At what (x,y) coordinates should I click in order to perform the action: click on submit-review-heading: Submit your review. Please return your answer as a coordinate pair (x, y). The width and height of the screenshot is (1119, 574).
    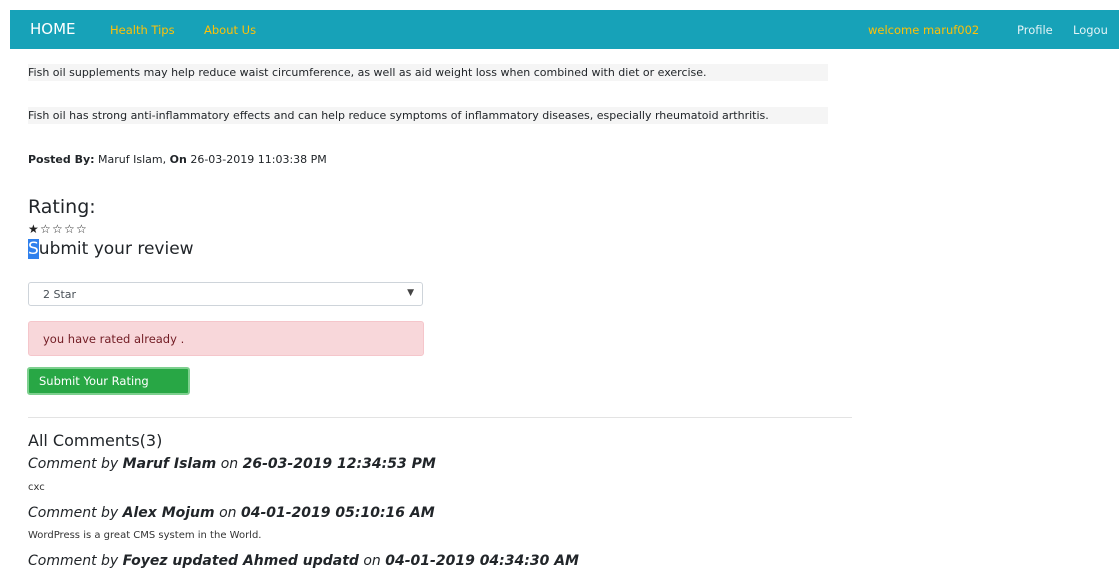
    Looking at the image, I should click on (111, 249).